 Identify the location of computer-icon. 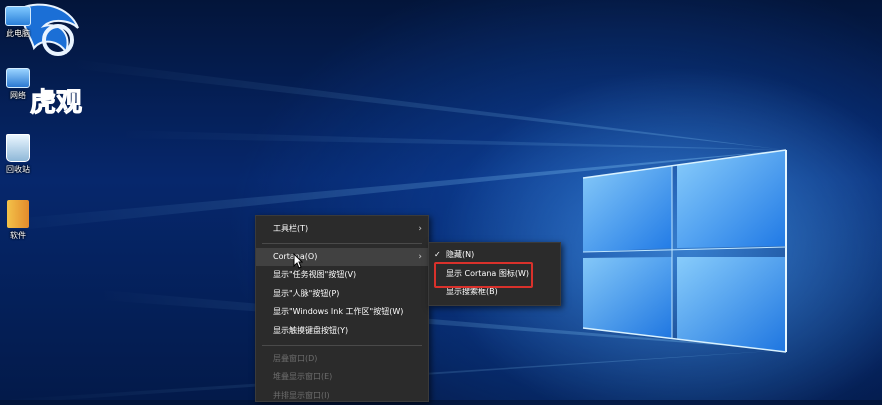
(18, 16).